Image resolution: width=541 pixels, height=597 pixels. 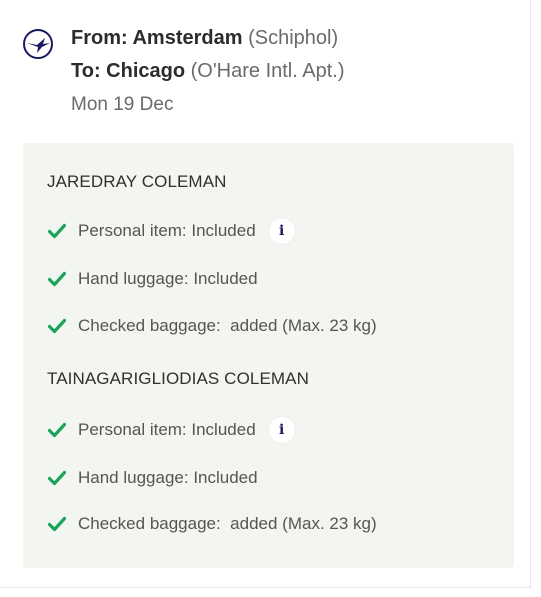 What do you see at coordinates (128, 71) in the screenshot?
I see `destination-label: To: Chicago` at bounding box center [128, 71].